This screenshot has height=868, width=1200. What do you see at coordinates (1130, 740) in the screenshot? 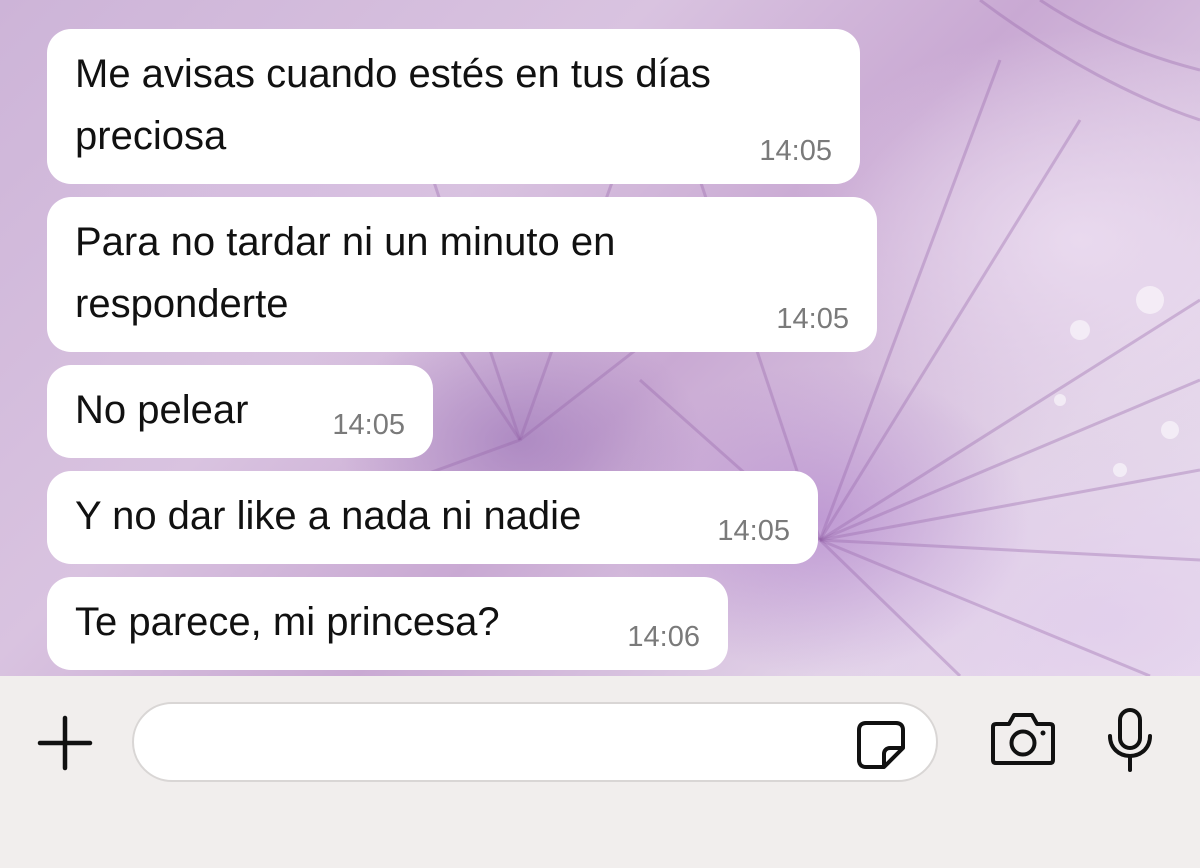
I see `microphone-icon` at bounding box center [1130, 740].